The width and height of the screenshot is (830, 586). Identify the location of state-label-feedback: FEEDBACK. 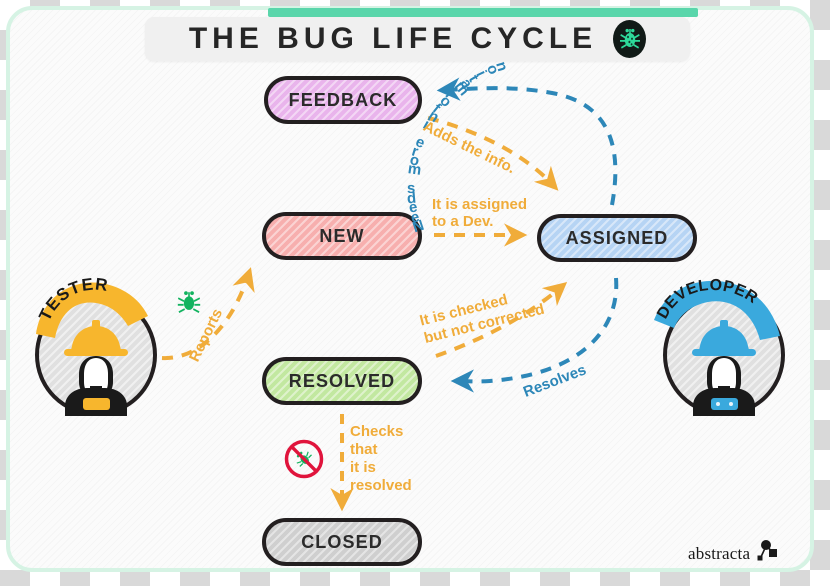
(343, 99).